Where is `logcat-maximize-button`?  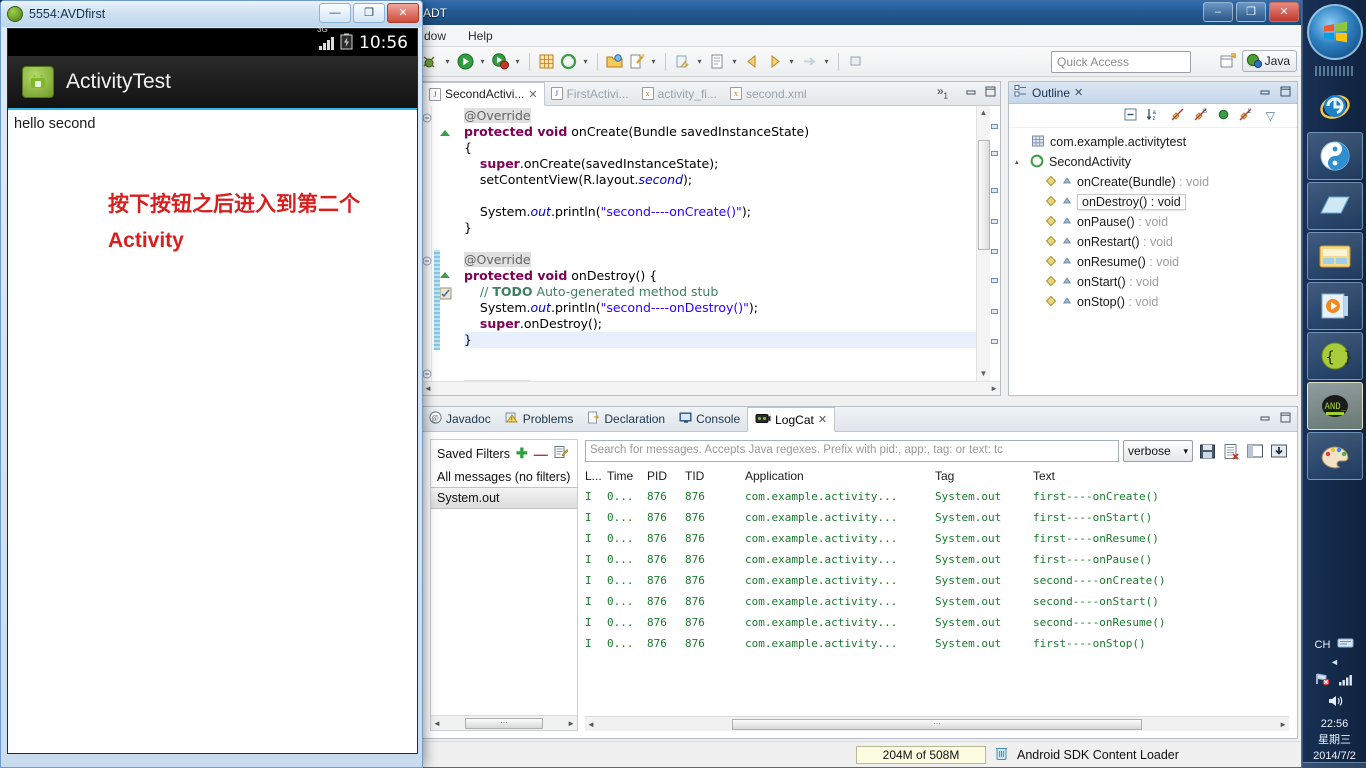 logcat-maximize-button is located at coordinates (1285, 419).